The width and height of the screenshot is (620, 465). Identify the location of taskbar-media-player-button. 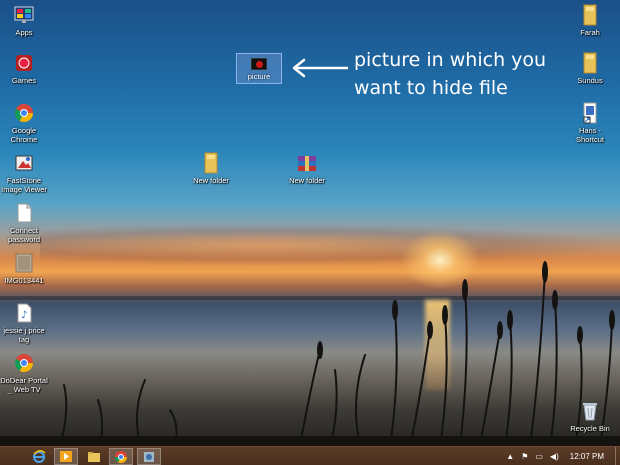
(66, 456).